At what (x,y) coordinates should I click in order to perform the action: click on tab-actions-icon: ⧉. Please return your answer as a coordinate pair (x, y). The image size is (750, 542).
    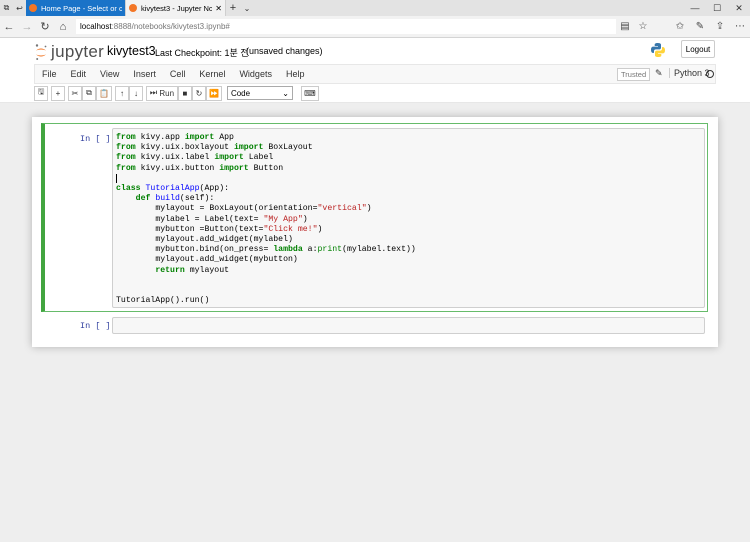
    Looking at the image, I should click on (6, 8).